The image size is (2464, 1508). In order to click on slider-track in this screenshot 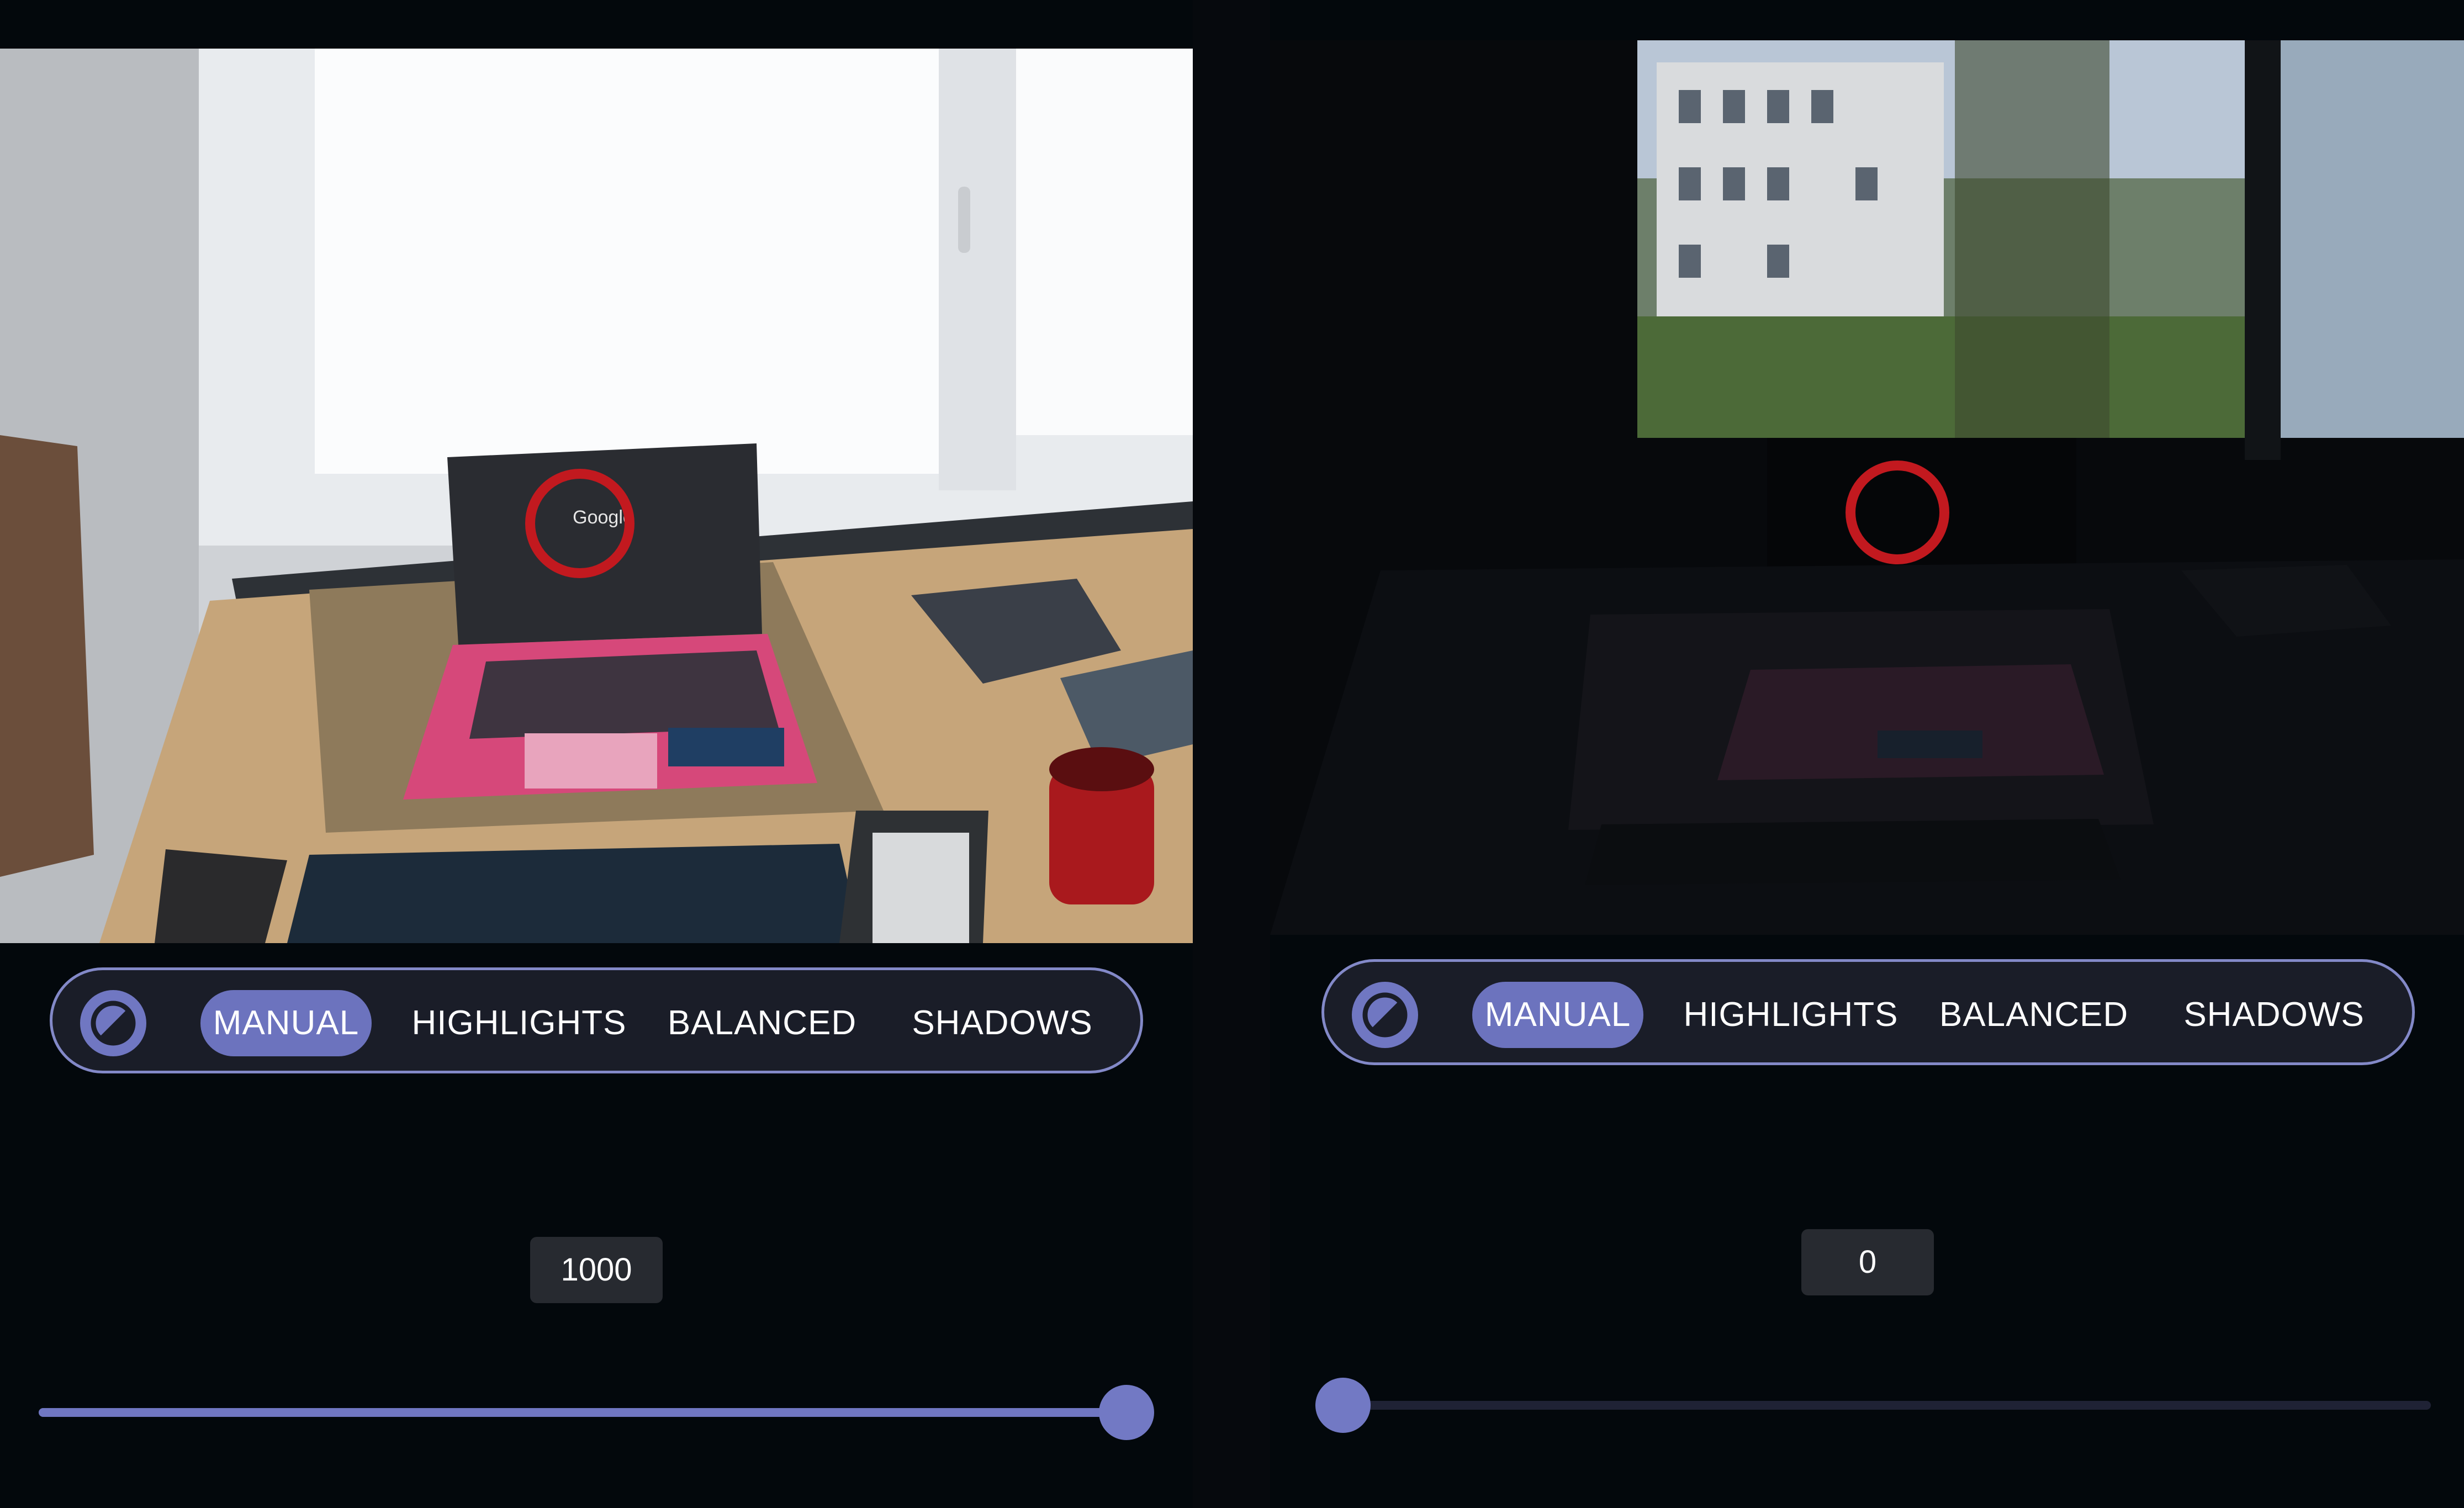, I will do `click(1873, 1406)`.